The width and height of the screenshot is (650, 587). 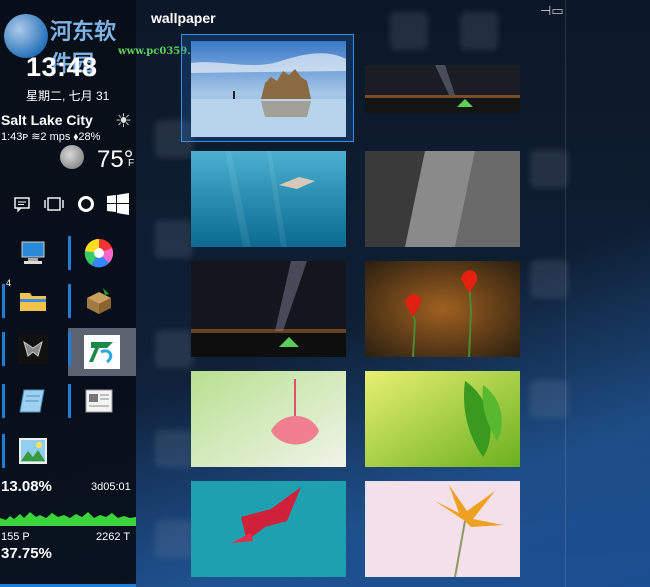 I want to click on cpu-usage: 13.08%, so click(x=26, y=486).